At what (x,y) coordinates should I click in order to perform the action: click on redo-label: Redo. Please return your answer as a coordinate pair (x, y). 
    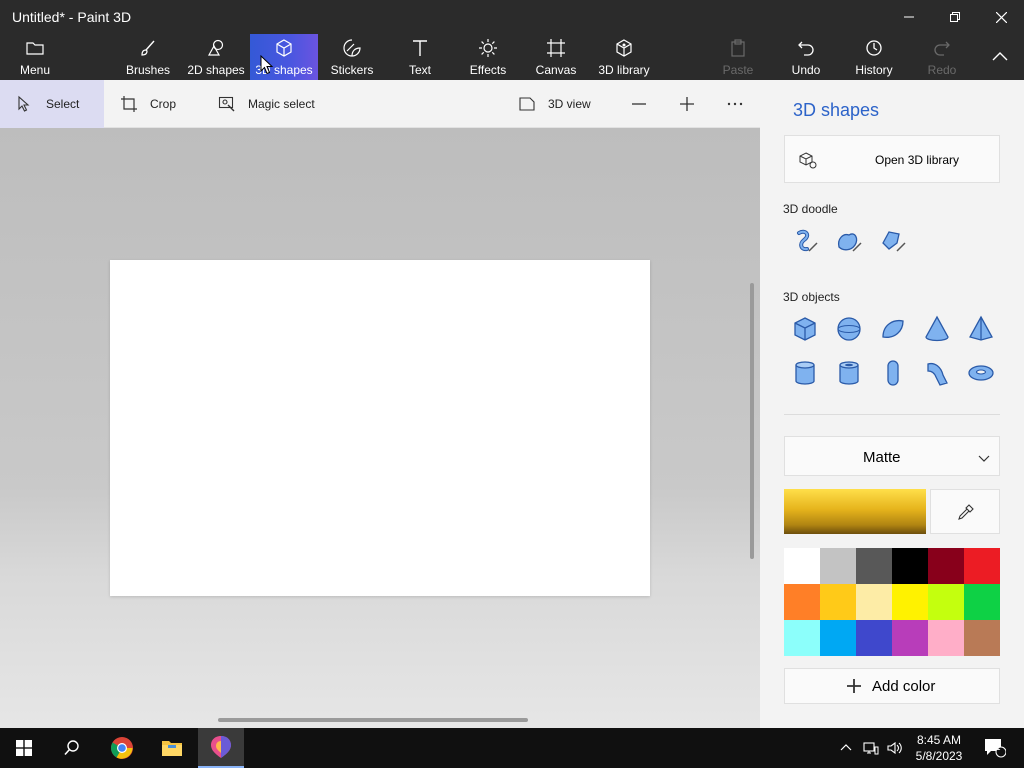
    Looking at the image, I should click on (942, 70).